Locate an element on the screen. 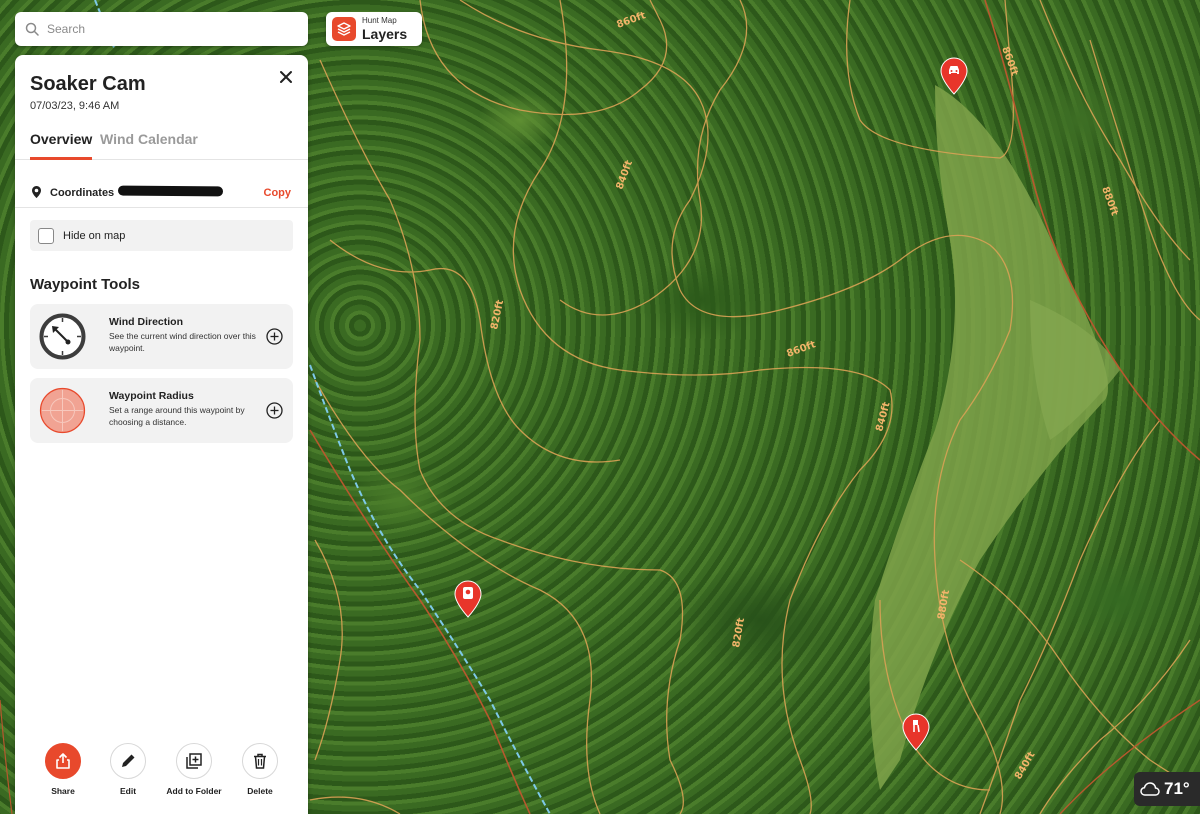 The image size is (1200, 814). location-pin-icon is located at coordinates (36, 192).